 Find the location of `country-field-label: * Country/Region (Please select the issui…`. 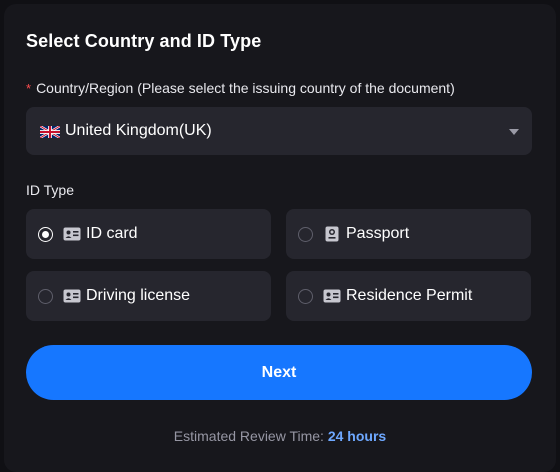

country-field-label: * Country/Region (Please select the issui… is located at coordinates (240, 88).